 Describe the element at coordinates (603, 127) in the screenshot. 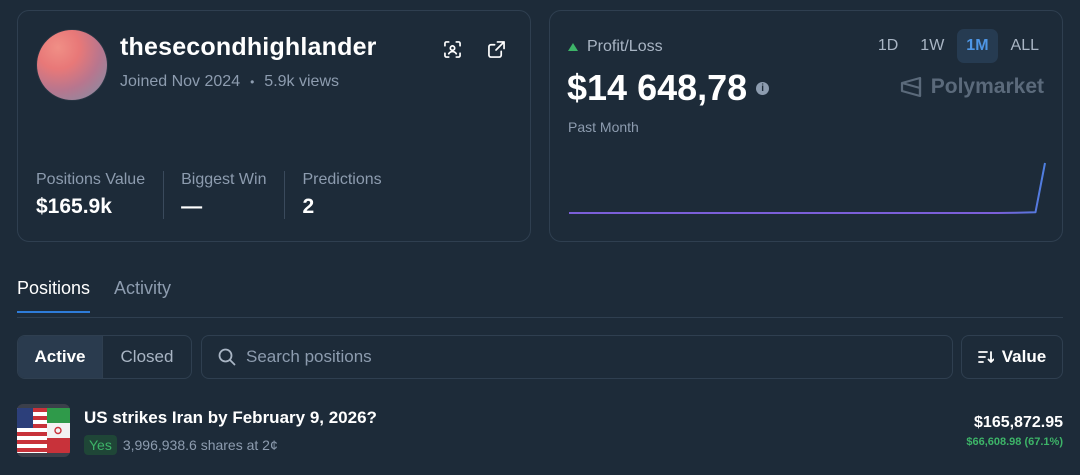

I see `pnl-period: Past Month` at that location.